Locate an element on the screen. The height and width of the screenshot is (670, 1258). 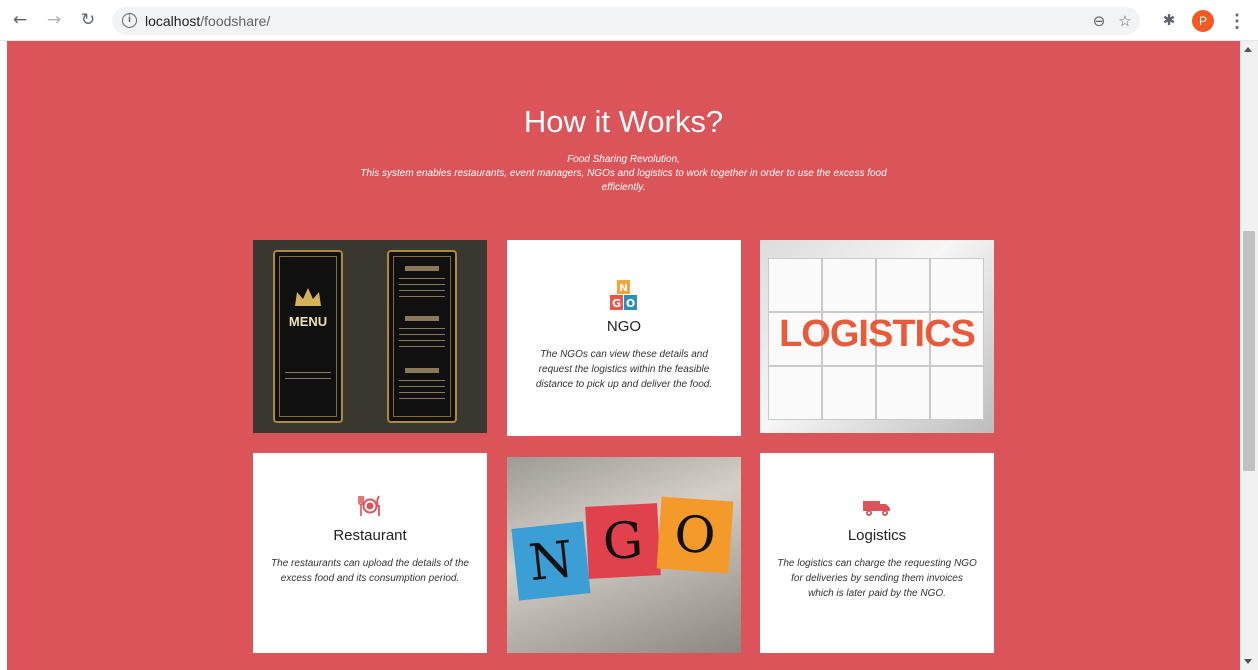
logistics-image: LOGISTICS is located at coordinates (877, 336).